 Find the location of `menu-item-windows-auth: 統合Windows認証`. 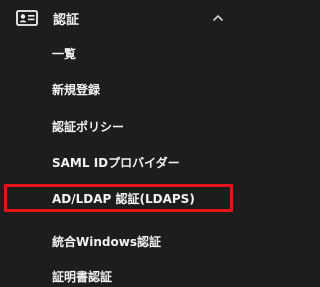

menu-item-windows-auth: 統合Windows認証 is located at coordinates (121, 242).